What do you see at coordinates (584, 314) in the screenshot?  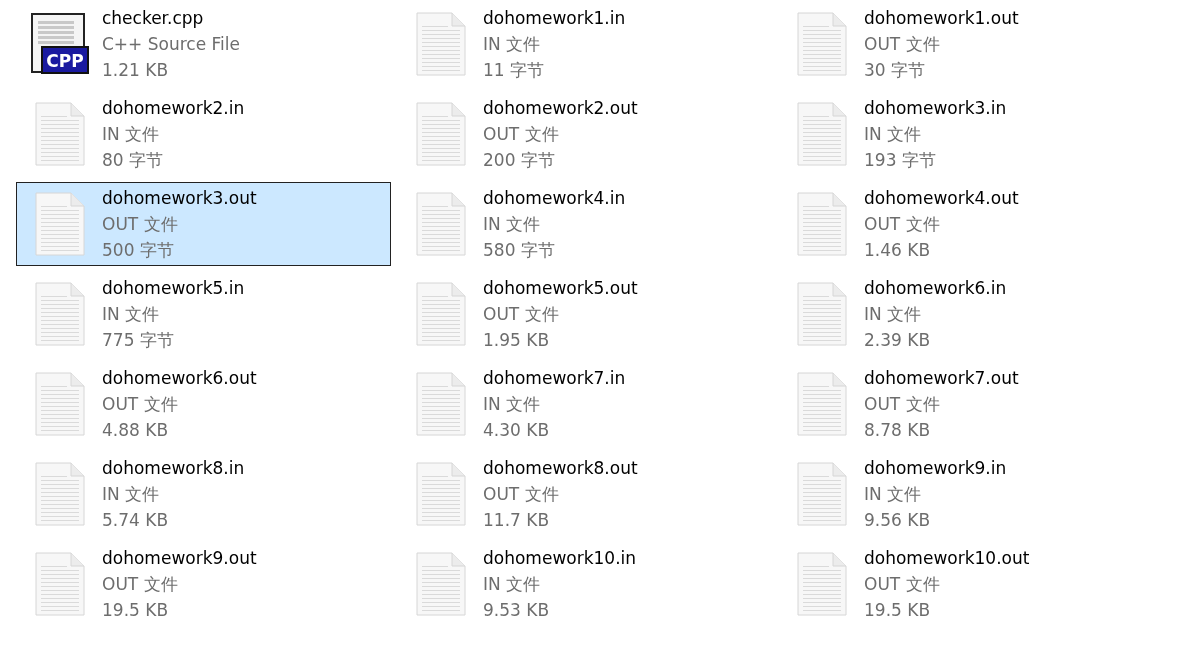 I see `file-item: dohomework5.out OUT 文件 1.95 KB` at bounding box center [584, 314].